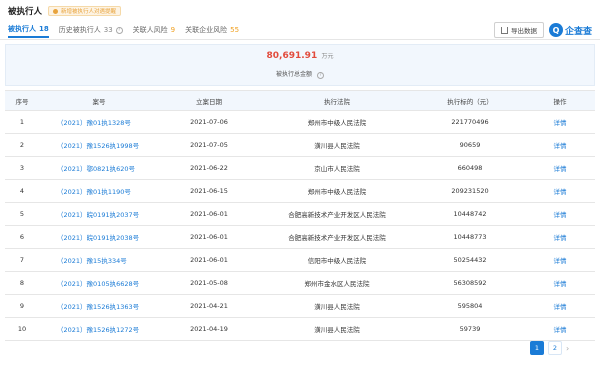 Image resolution: width=600 pixels, height=381 pixels. Describe the element at coordinates (470, 145) in the screenshot. I see `execution-amount: 90659` at that location.